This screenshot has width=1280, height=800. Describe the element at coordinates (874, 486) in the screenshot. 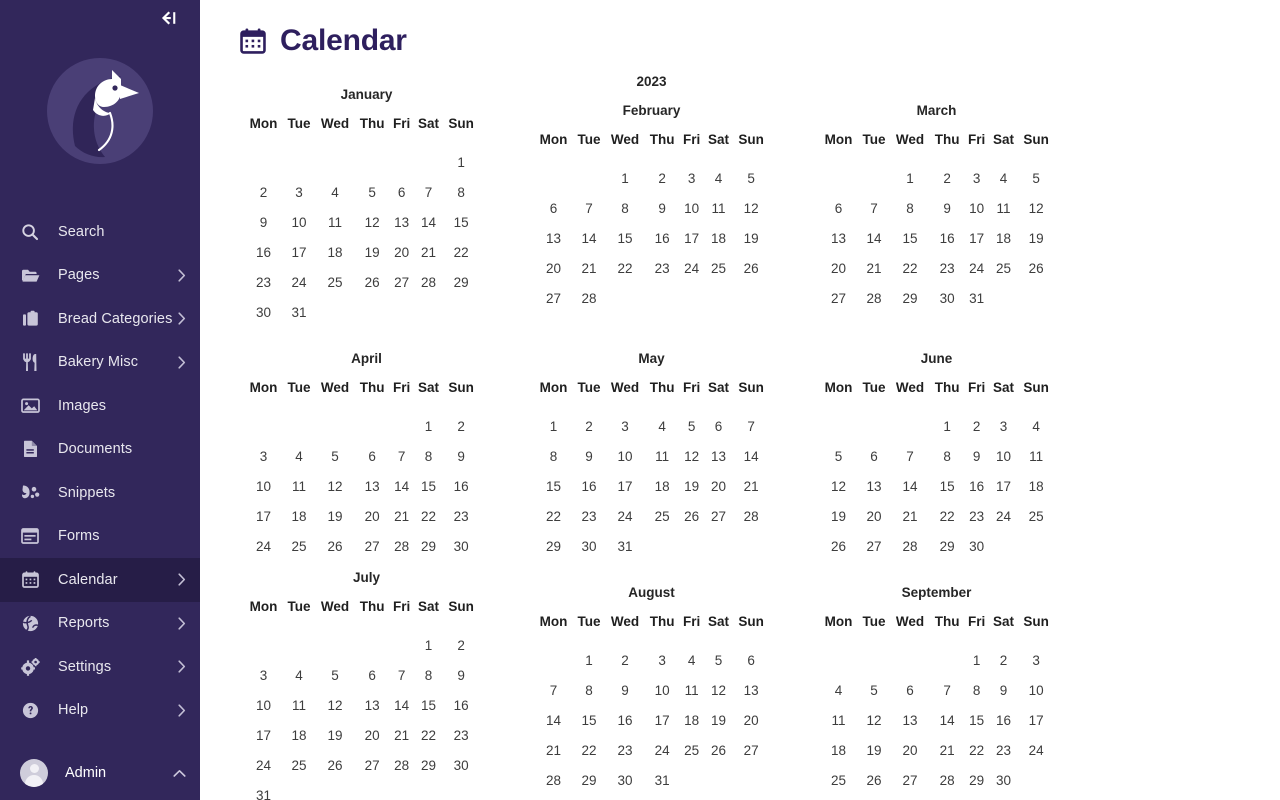

I see `day-cell: 13` at that location.